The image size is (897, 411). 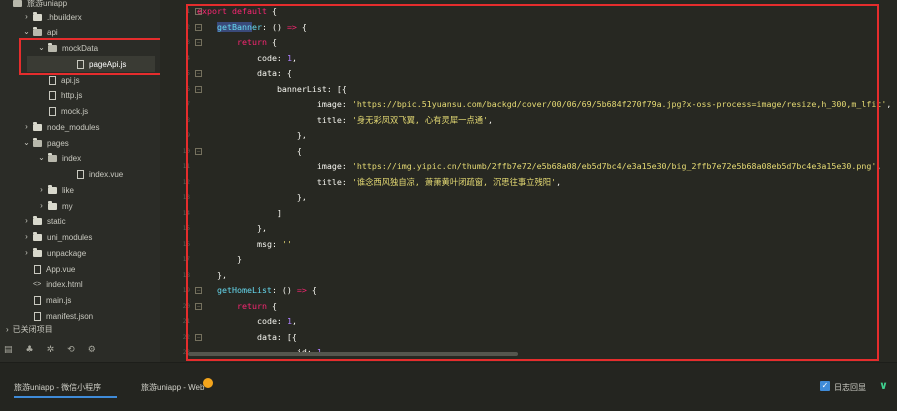 I want to click on terminal-icon: ▤, so click(x=8, y=350).